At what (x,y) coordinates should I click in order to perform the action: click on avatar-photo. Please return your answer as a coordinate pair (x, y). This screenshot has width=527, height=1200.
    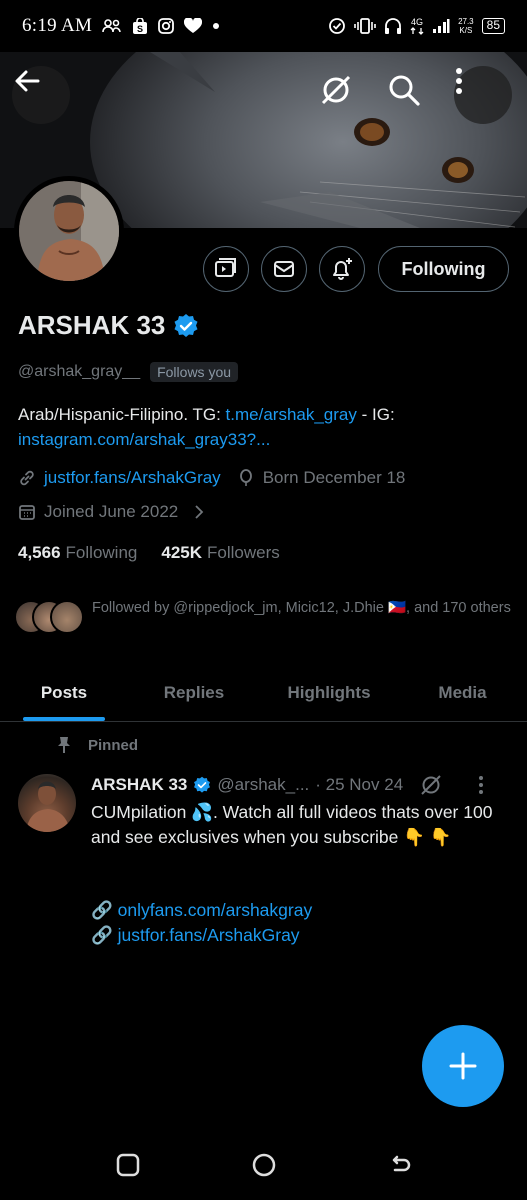
    Looking at the image, I should click on (69, 231).